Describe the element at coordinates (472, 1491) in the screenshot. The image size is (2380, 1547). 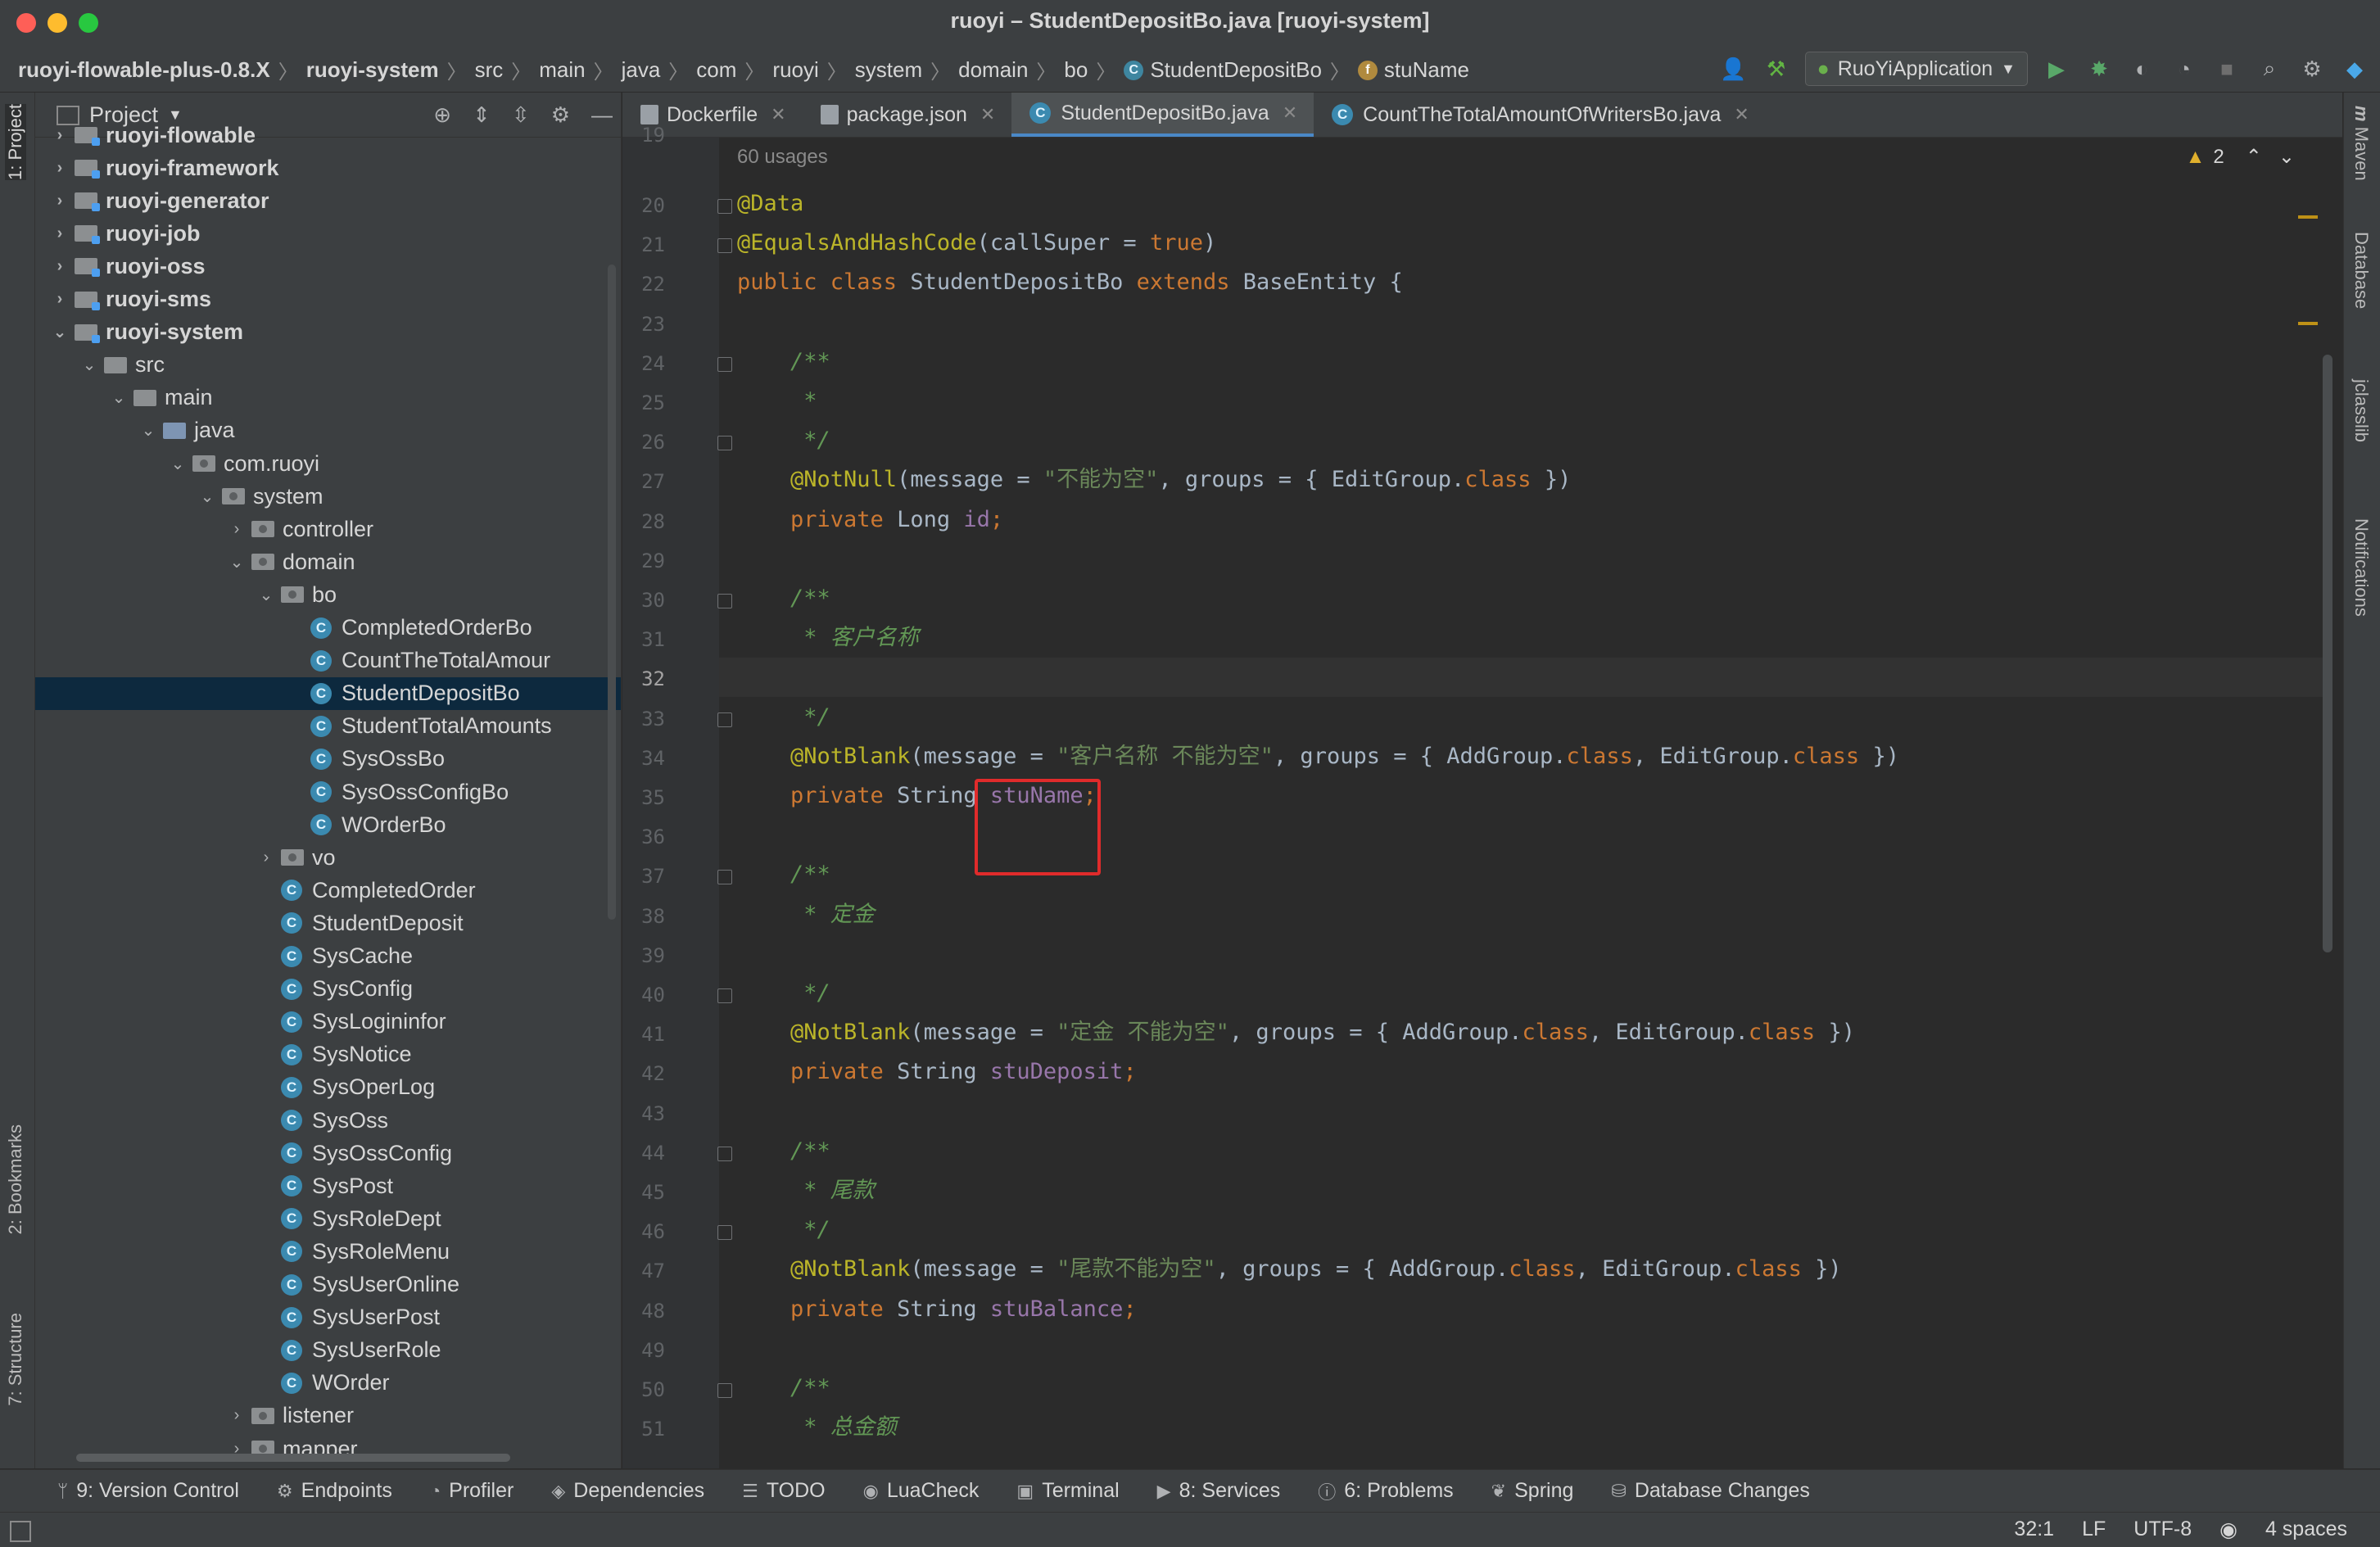
I see `tool-window-button: ◔ Profiler` at that location.